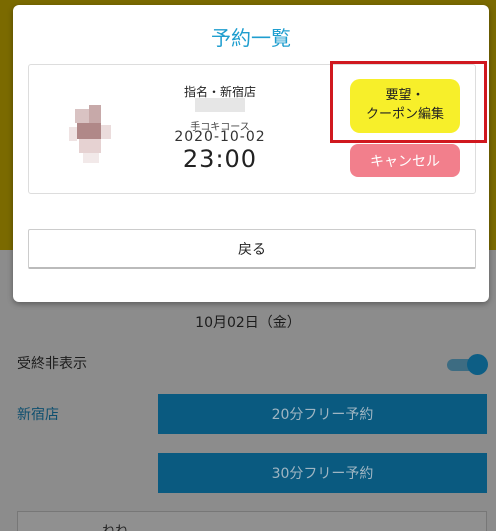 The width and height of the screenshot is (496, 531). What do you see at coordinates (38, 415) in the screenshot?
I see `store-label: 新宿店` at bounding box center [38, 415].